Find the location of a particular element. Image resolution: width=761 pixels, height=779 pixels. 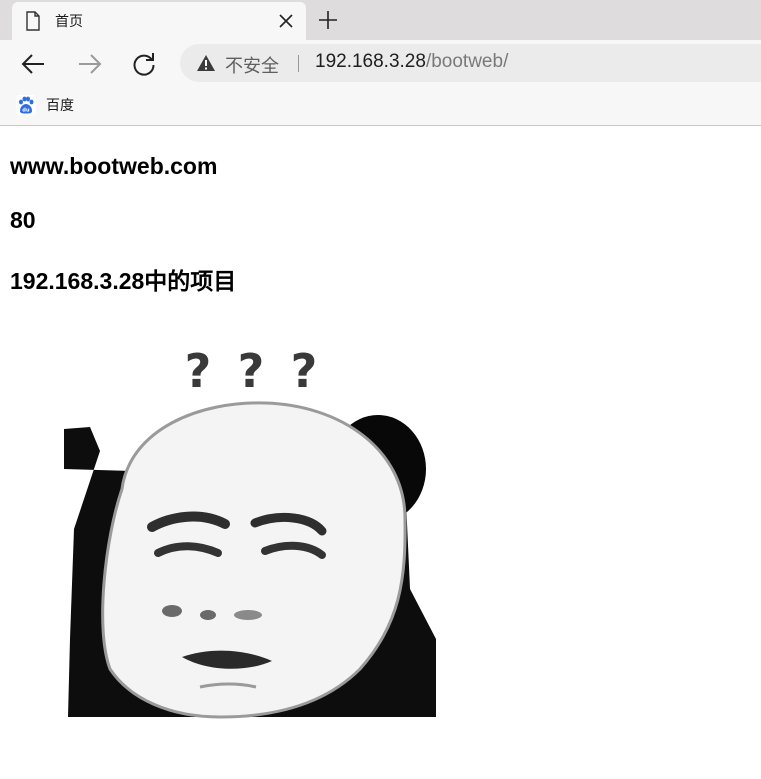

security-label: 不安全 is located at coordinates (252, 65).